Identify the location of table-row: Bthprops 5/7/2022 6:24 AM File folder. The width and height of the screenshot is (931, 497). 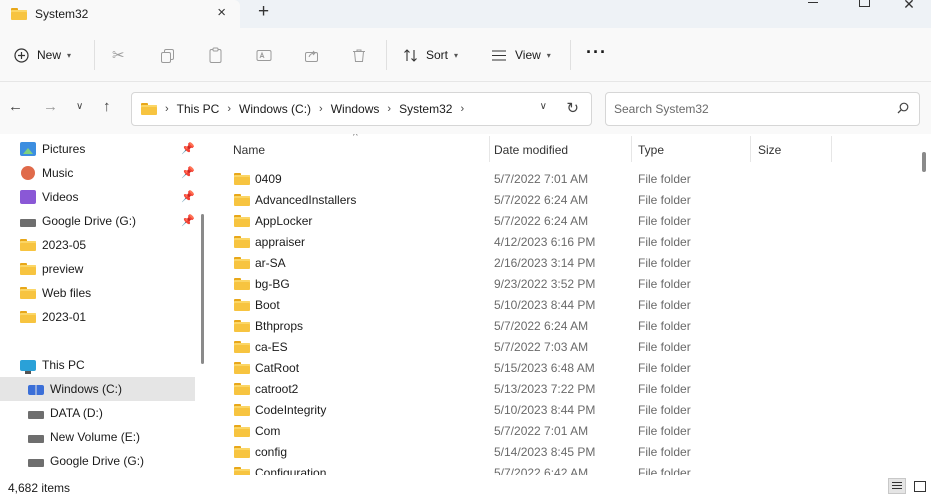
(564, 325).